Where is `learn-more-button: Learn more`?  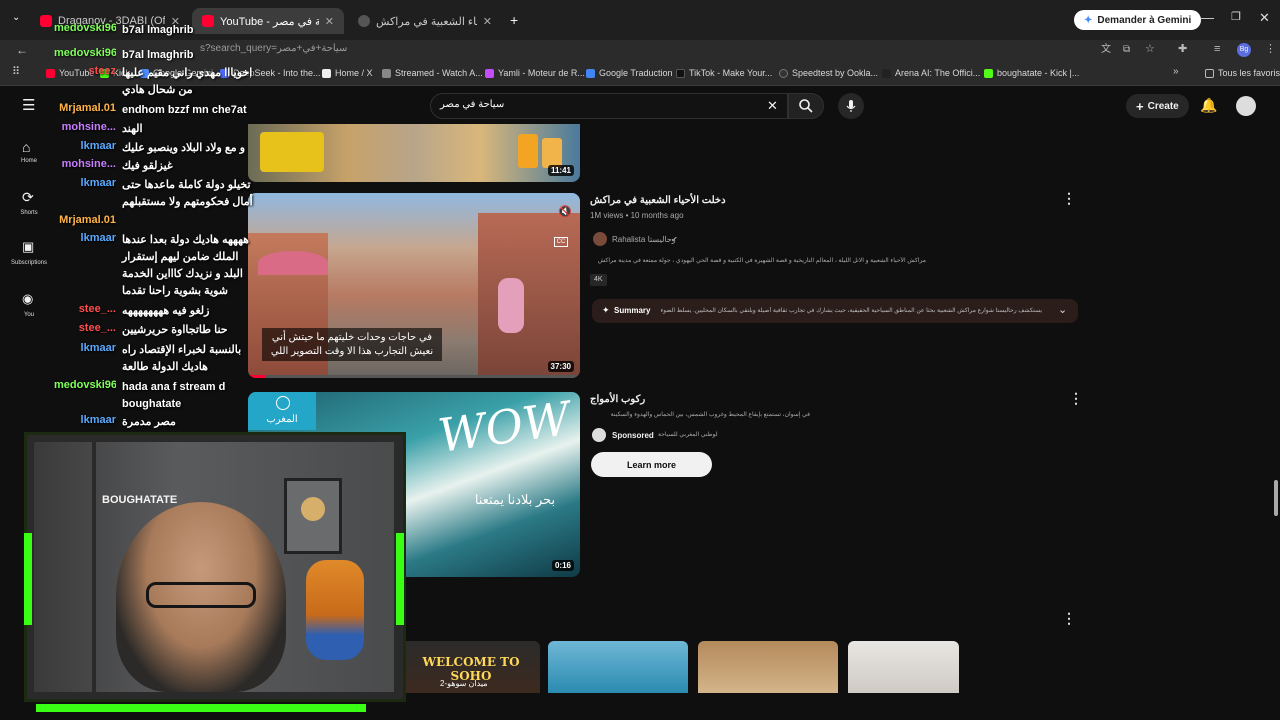
learn-more-button: Learn more is located at coordinates (651, 464).